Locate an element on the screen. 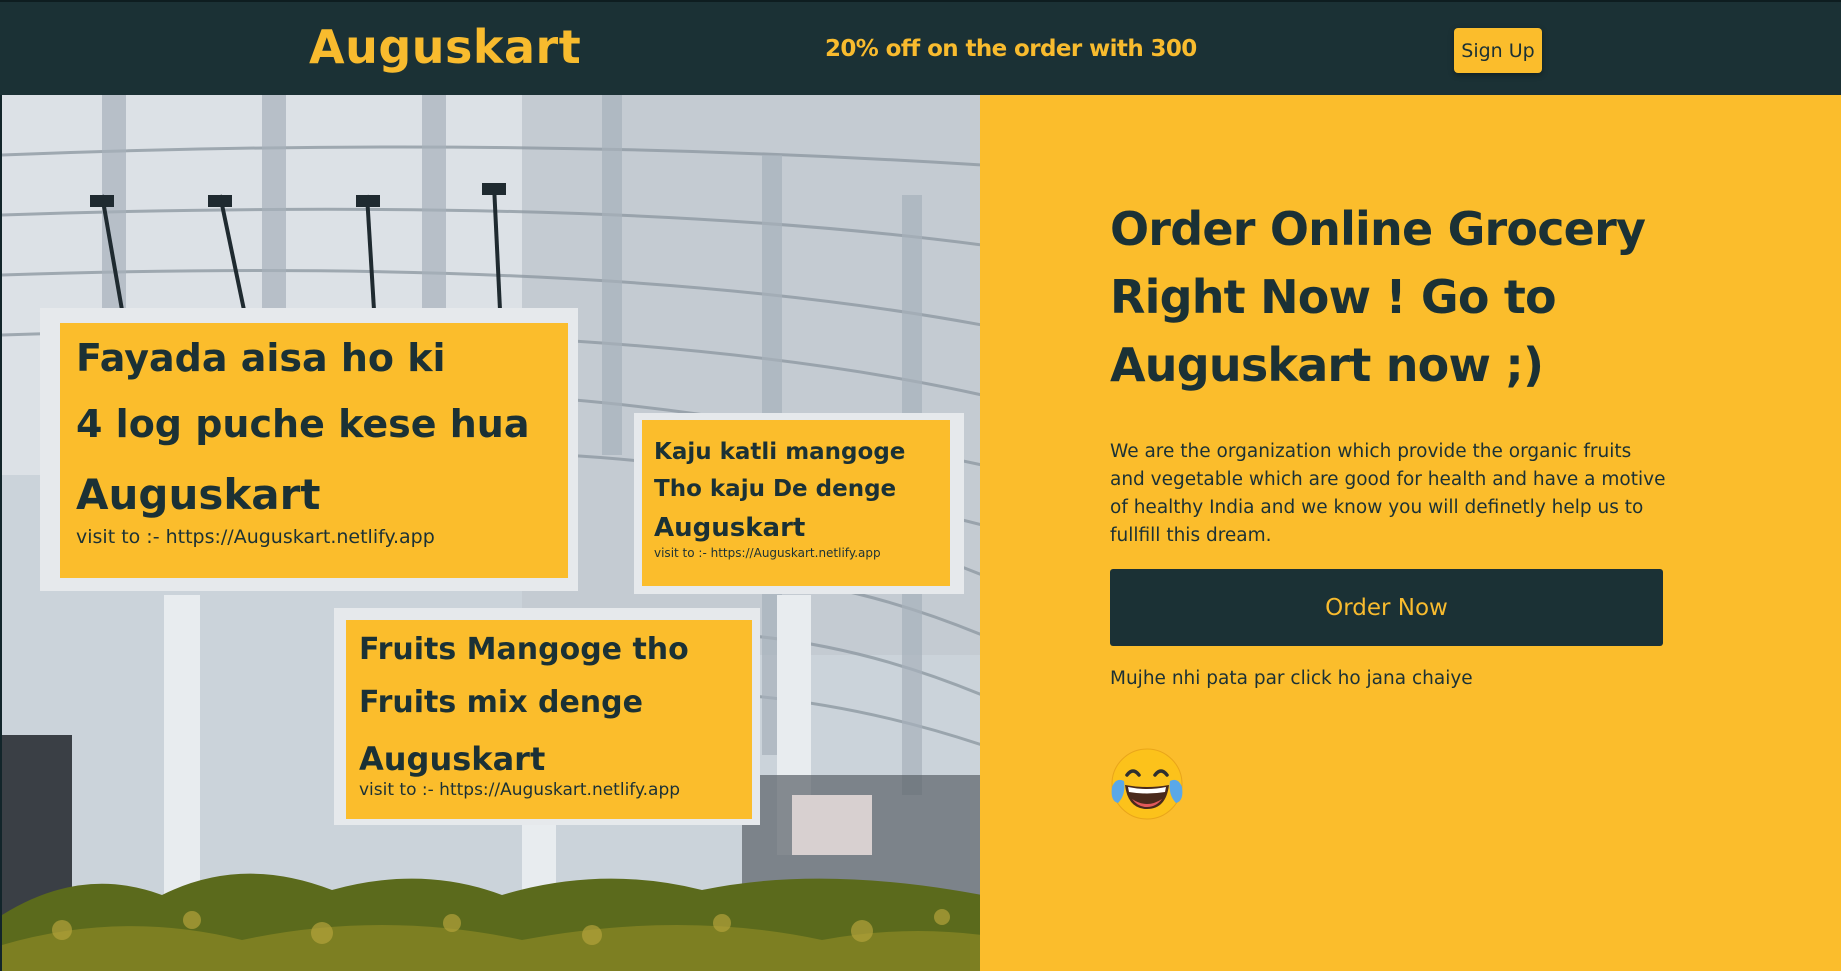 The width and height of the screenshot is (1841, 971). sign-up-button: Sign Up is located at coordinates (1498, 50).